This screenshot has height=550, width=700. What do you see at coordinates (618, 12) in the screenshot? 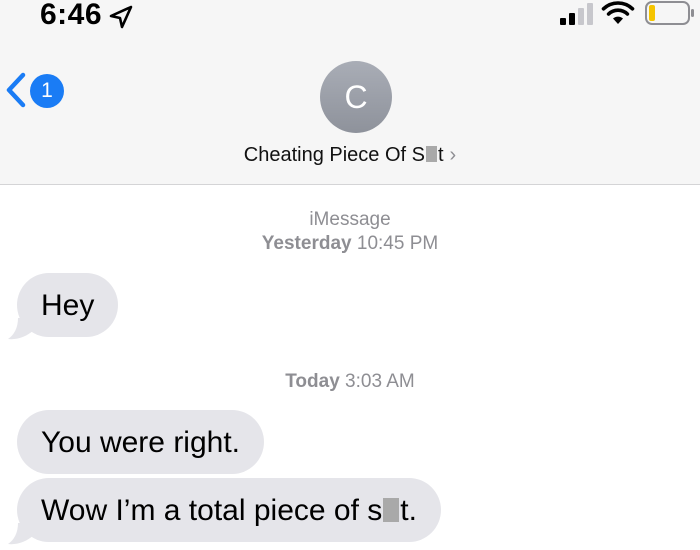
I see `wifi-icon` at bounding box center [618, 12].